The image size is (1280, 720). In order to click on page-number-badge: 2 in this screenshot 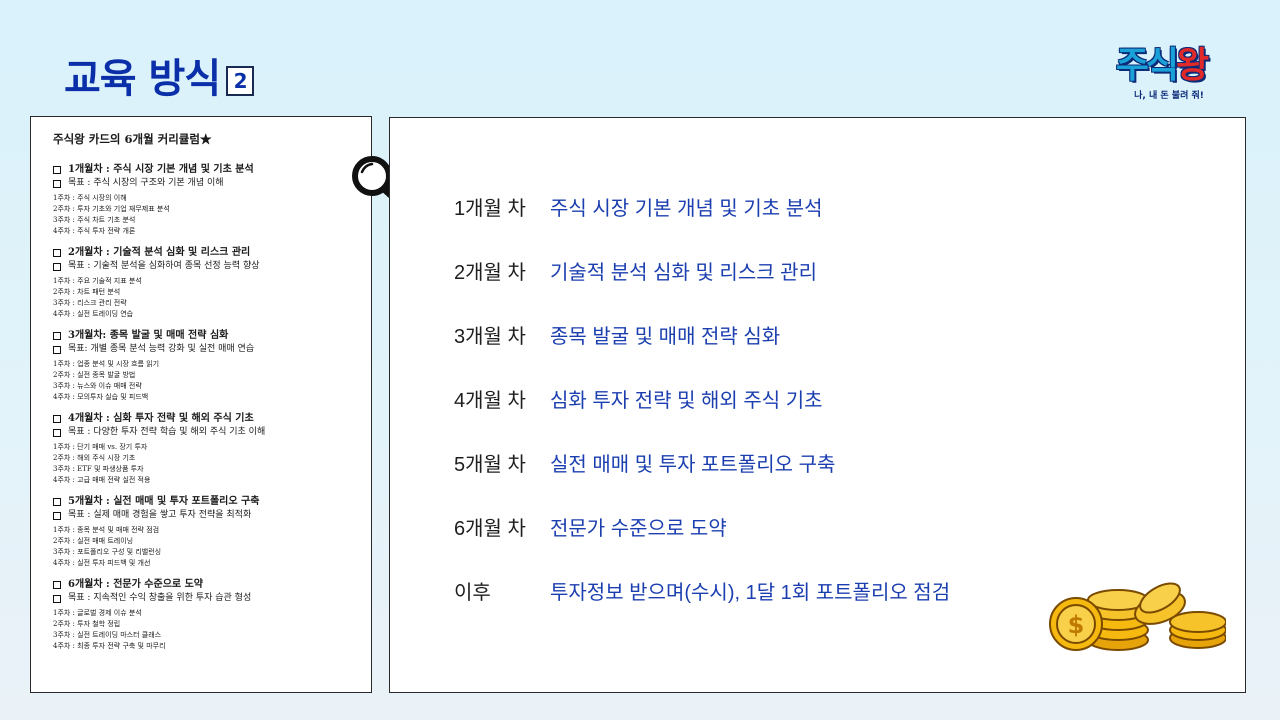, I will do `click(240, 81)`.